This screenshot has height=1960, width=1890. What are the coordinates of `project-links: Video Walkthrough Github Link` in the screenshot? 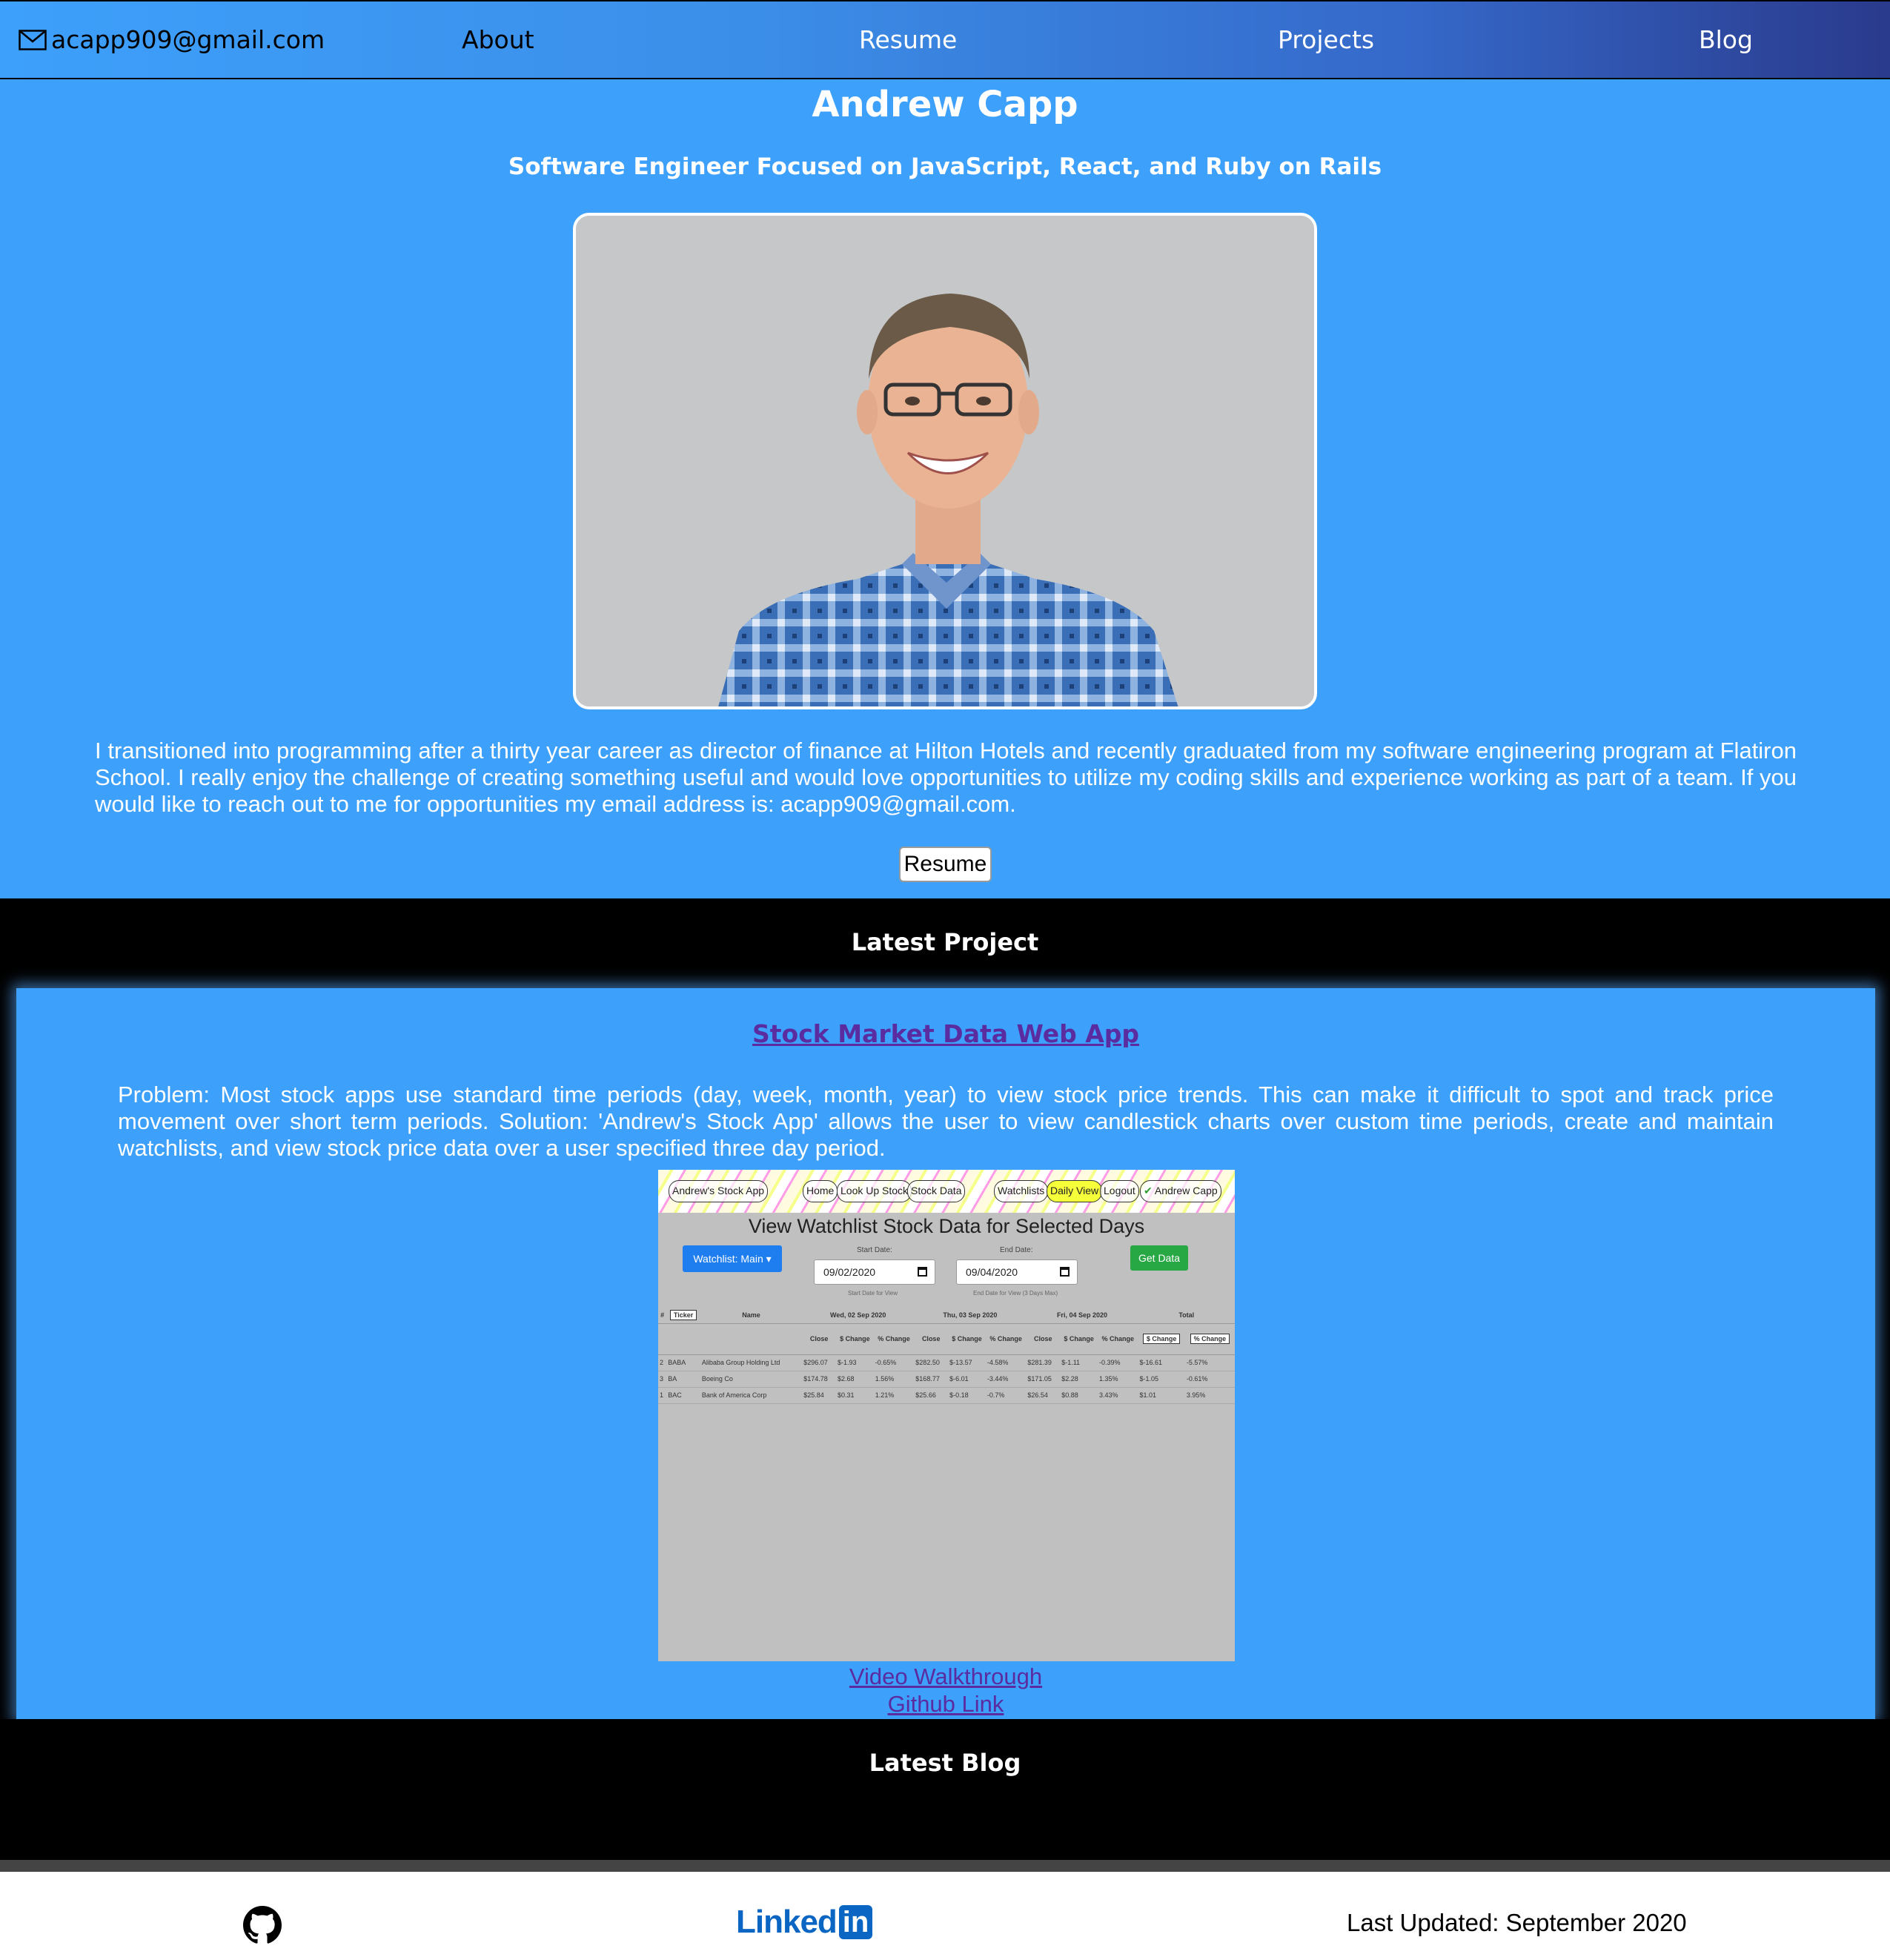 It's located at (946, 1690).